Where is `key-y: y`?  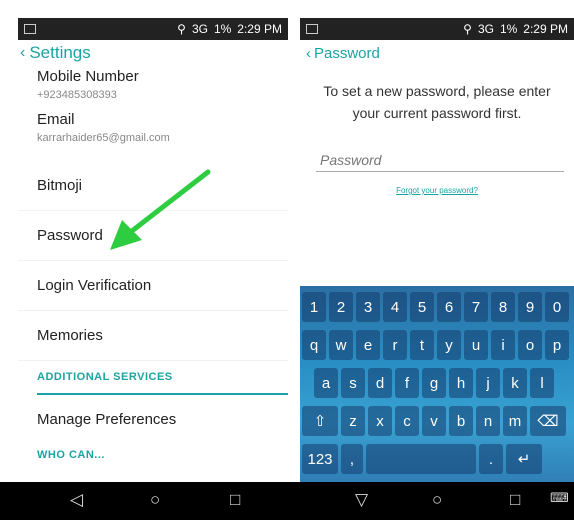
key-y: y is located at coordinates (449, 345).